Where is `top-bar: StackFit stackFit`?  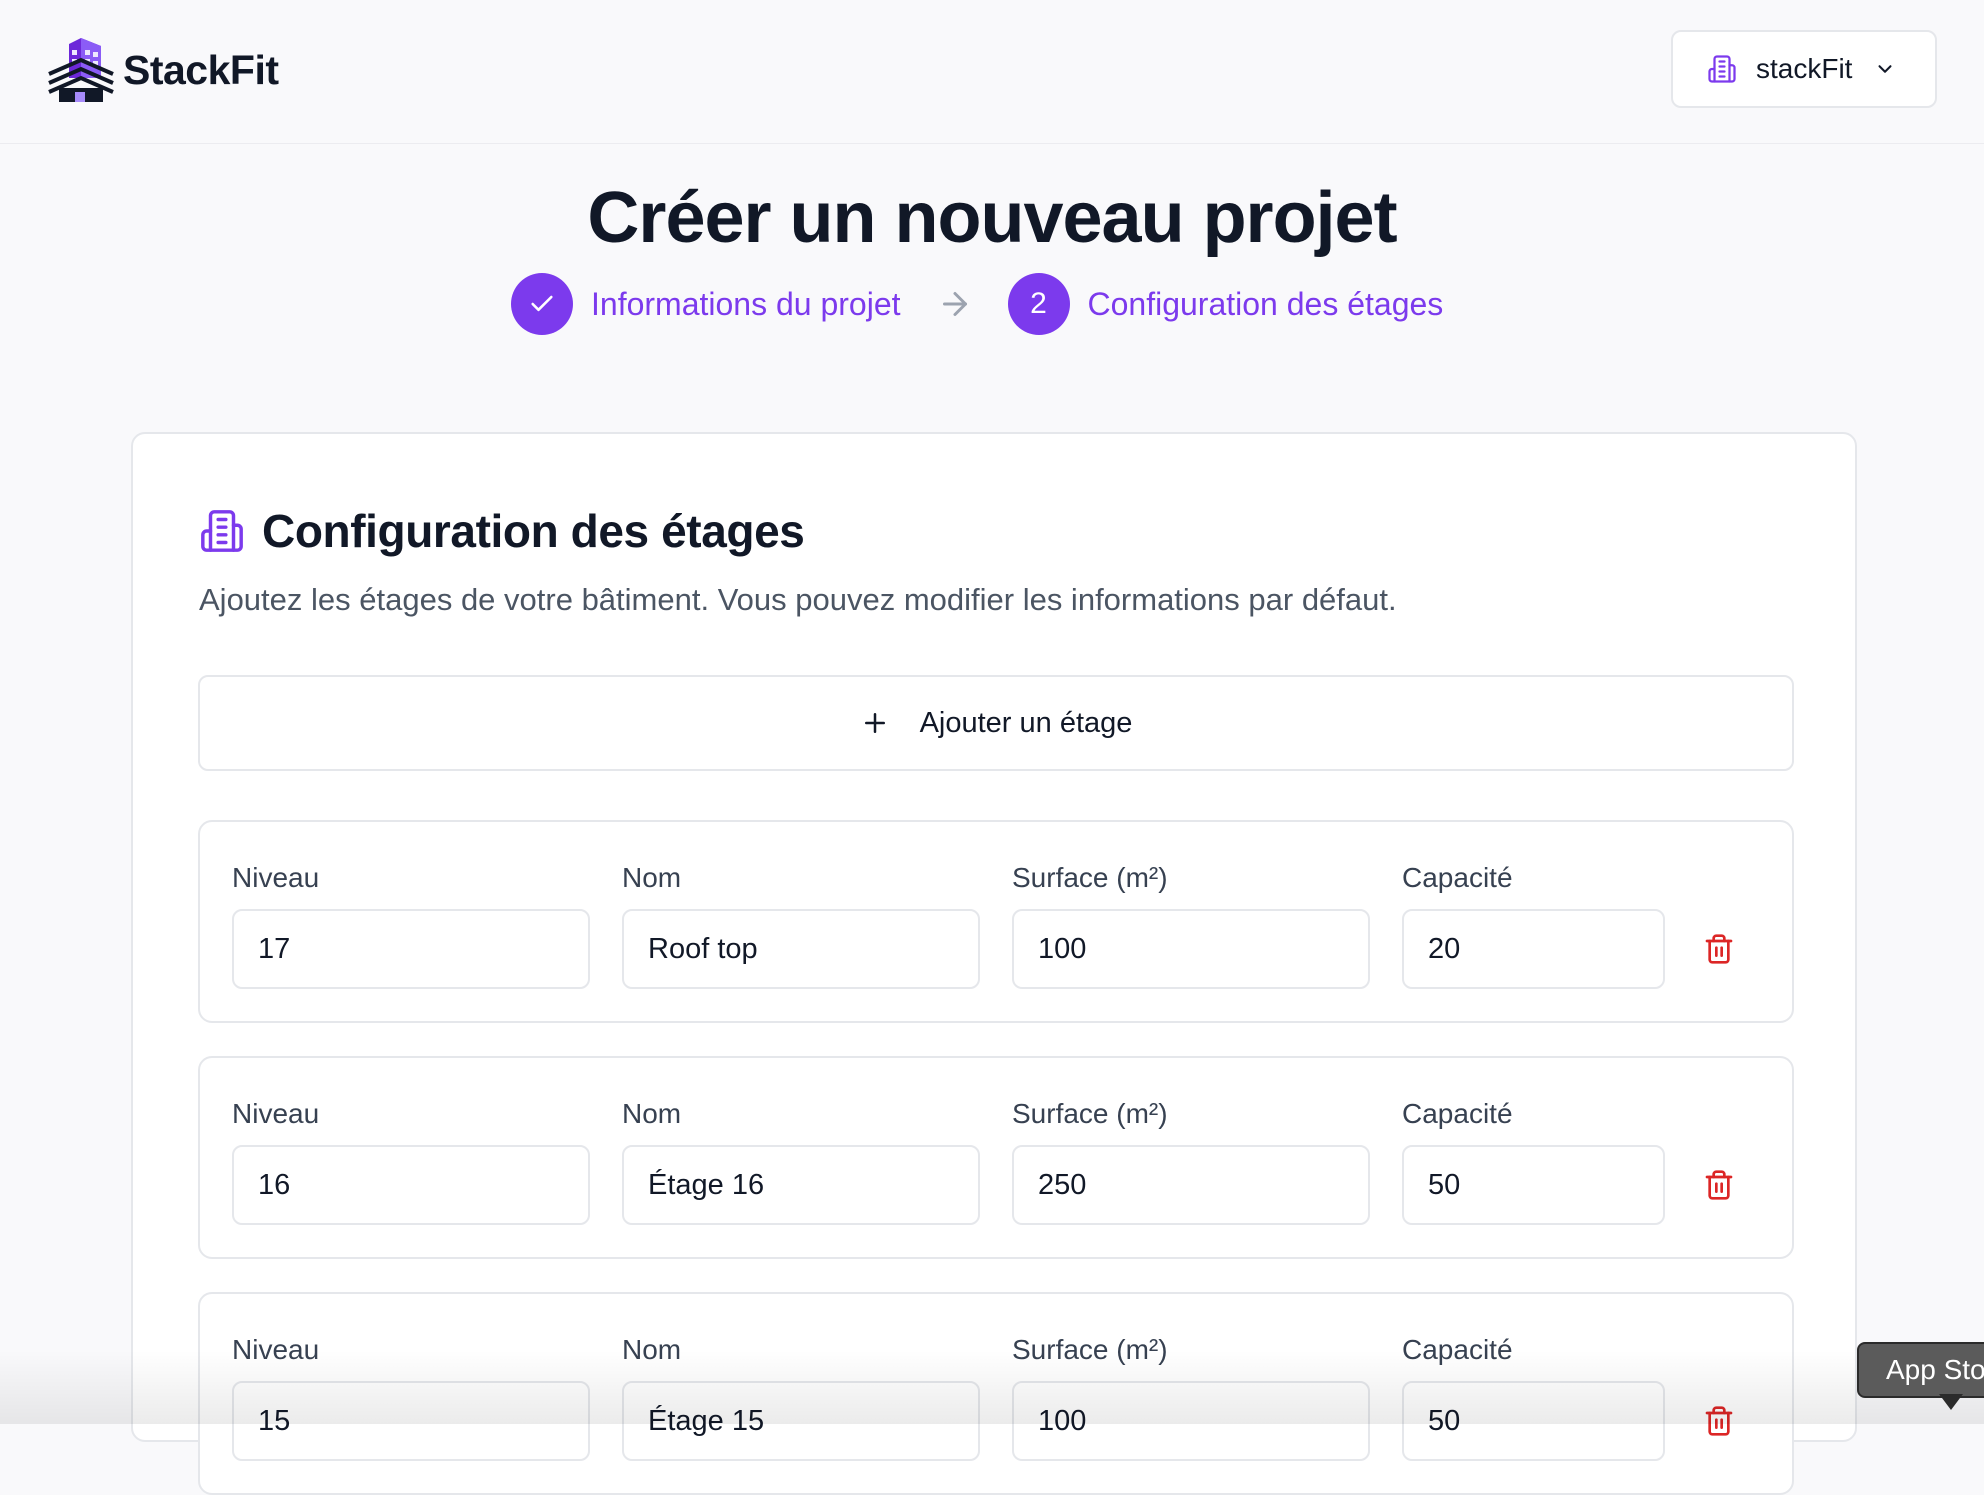
top-bar: StackFit stackFit is located at coordinates (992, 72).